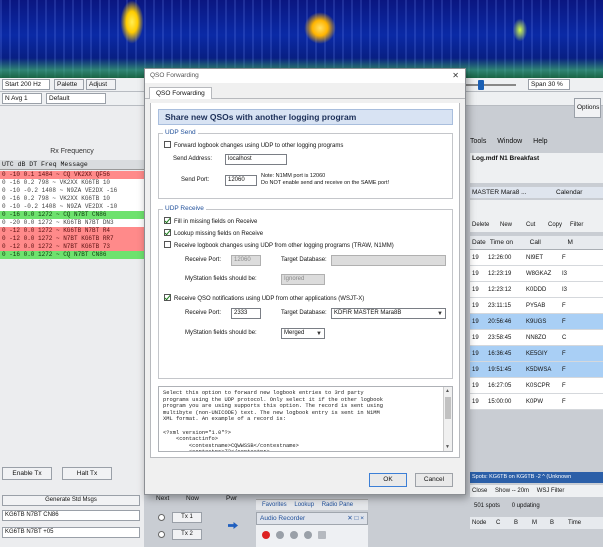 The height and width of the screenshot is (547, 603). What do you see at coordinates (161, 534) in the screenshot?
I see `tx2-next-radio` at bounding box center [161, 534].